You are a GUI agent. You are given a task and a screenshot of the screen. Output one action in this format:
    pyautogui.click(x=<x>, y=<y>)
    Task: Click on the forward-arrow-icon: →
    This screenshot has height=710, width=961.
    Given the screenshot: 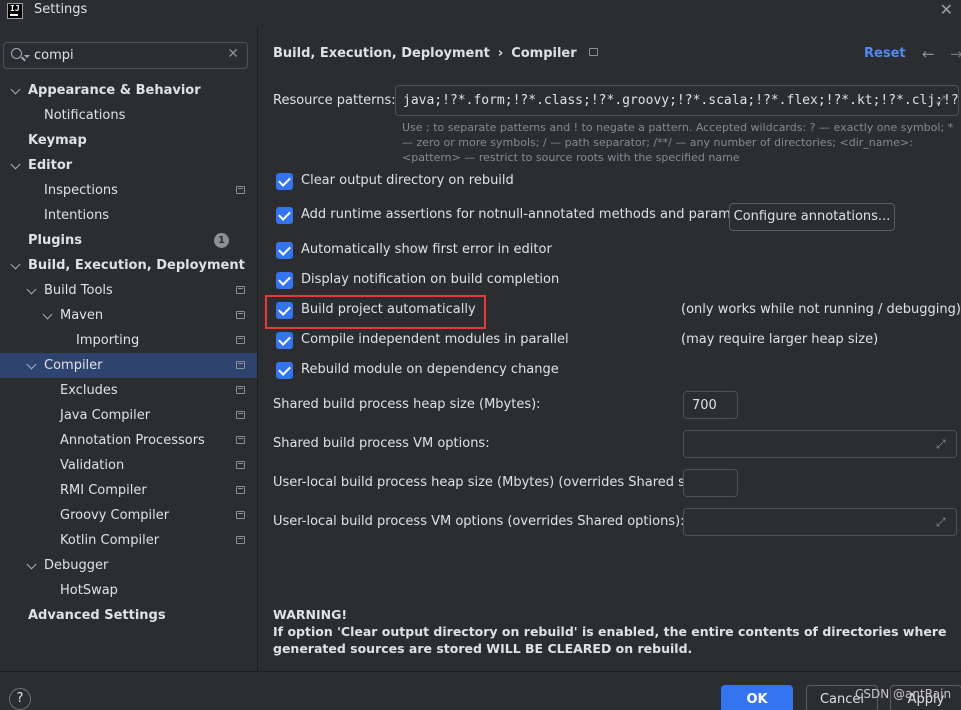 What is the action you would take?
    pyautogui.click(x=955, y=54)
    